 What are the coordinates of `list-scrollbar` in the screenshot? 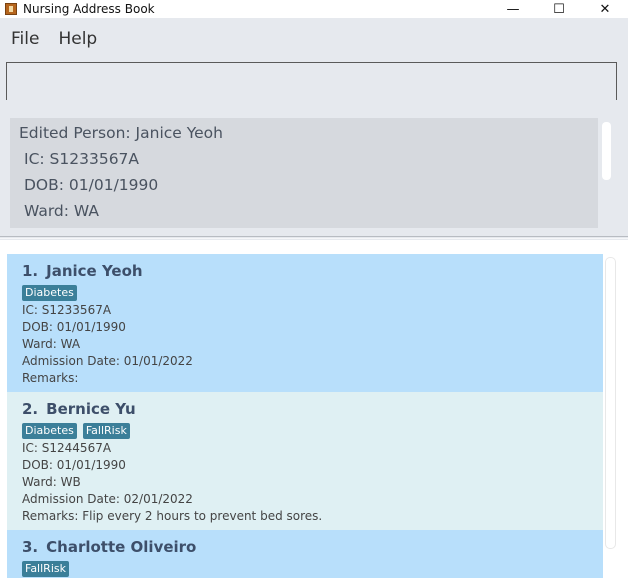 It's located at (610, 403).